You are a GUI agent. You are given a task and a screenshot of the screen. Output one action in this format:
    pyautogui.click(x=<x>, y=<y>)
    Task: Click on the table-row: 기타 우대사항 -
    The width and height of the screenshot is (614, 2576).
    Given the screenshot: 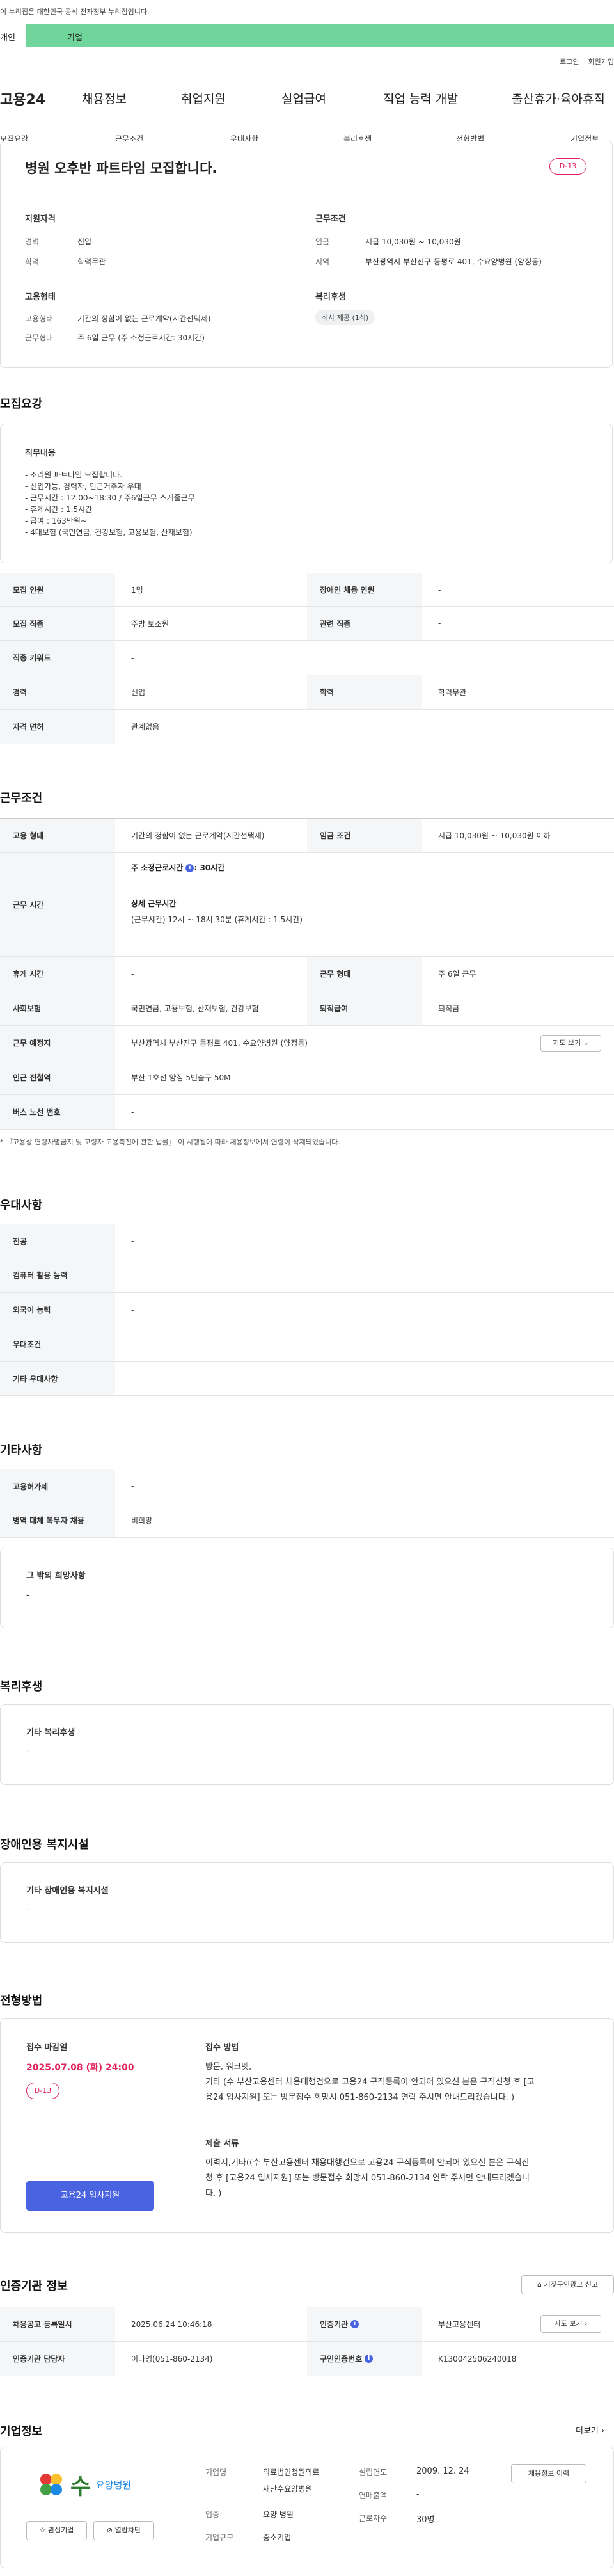 What is the action you would take?
    pyautogui.click(x=307, y=1379)
    